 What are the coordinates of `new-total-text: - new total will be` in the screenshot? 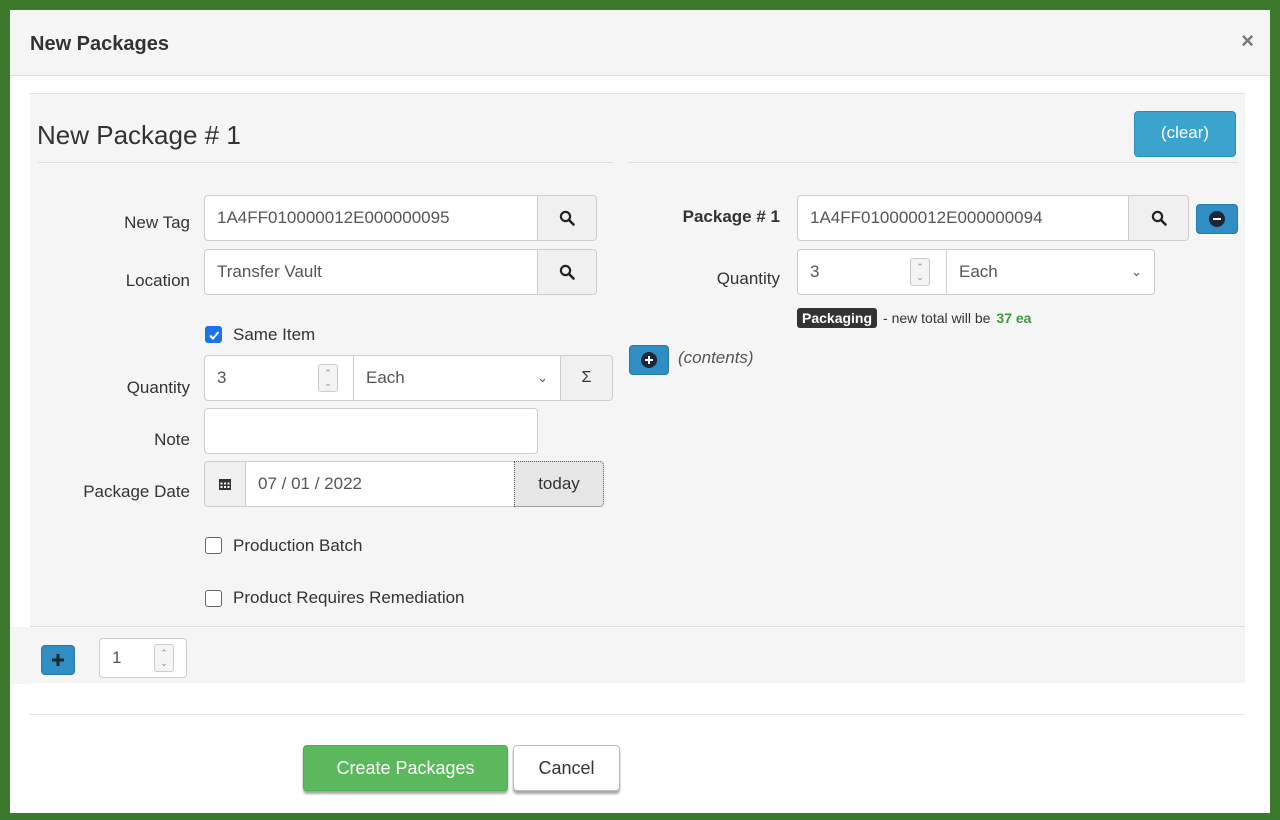 It's located at (937, 318).